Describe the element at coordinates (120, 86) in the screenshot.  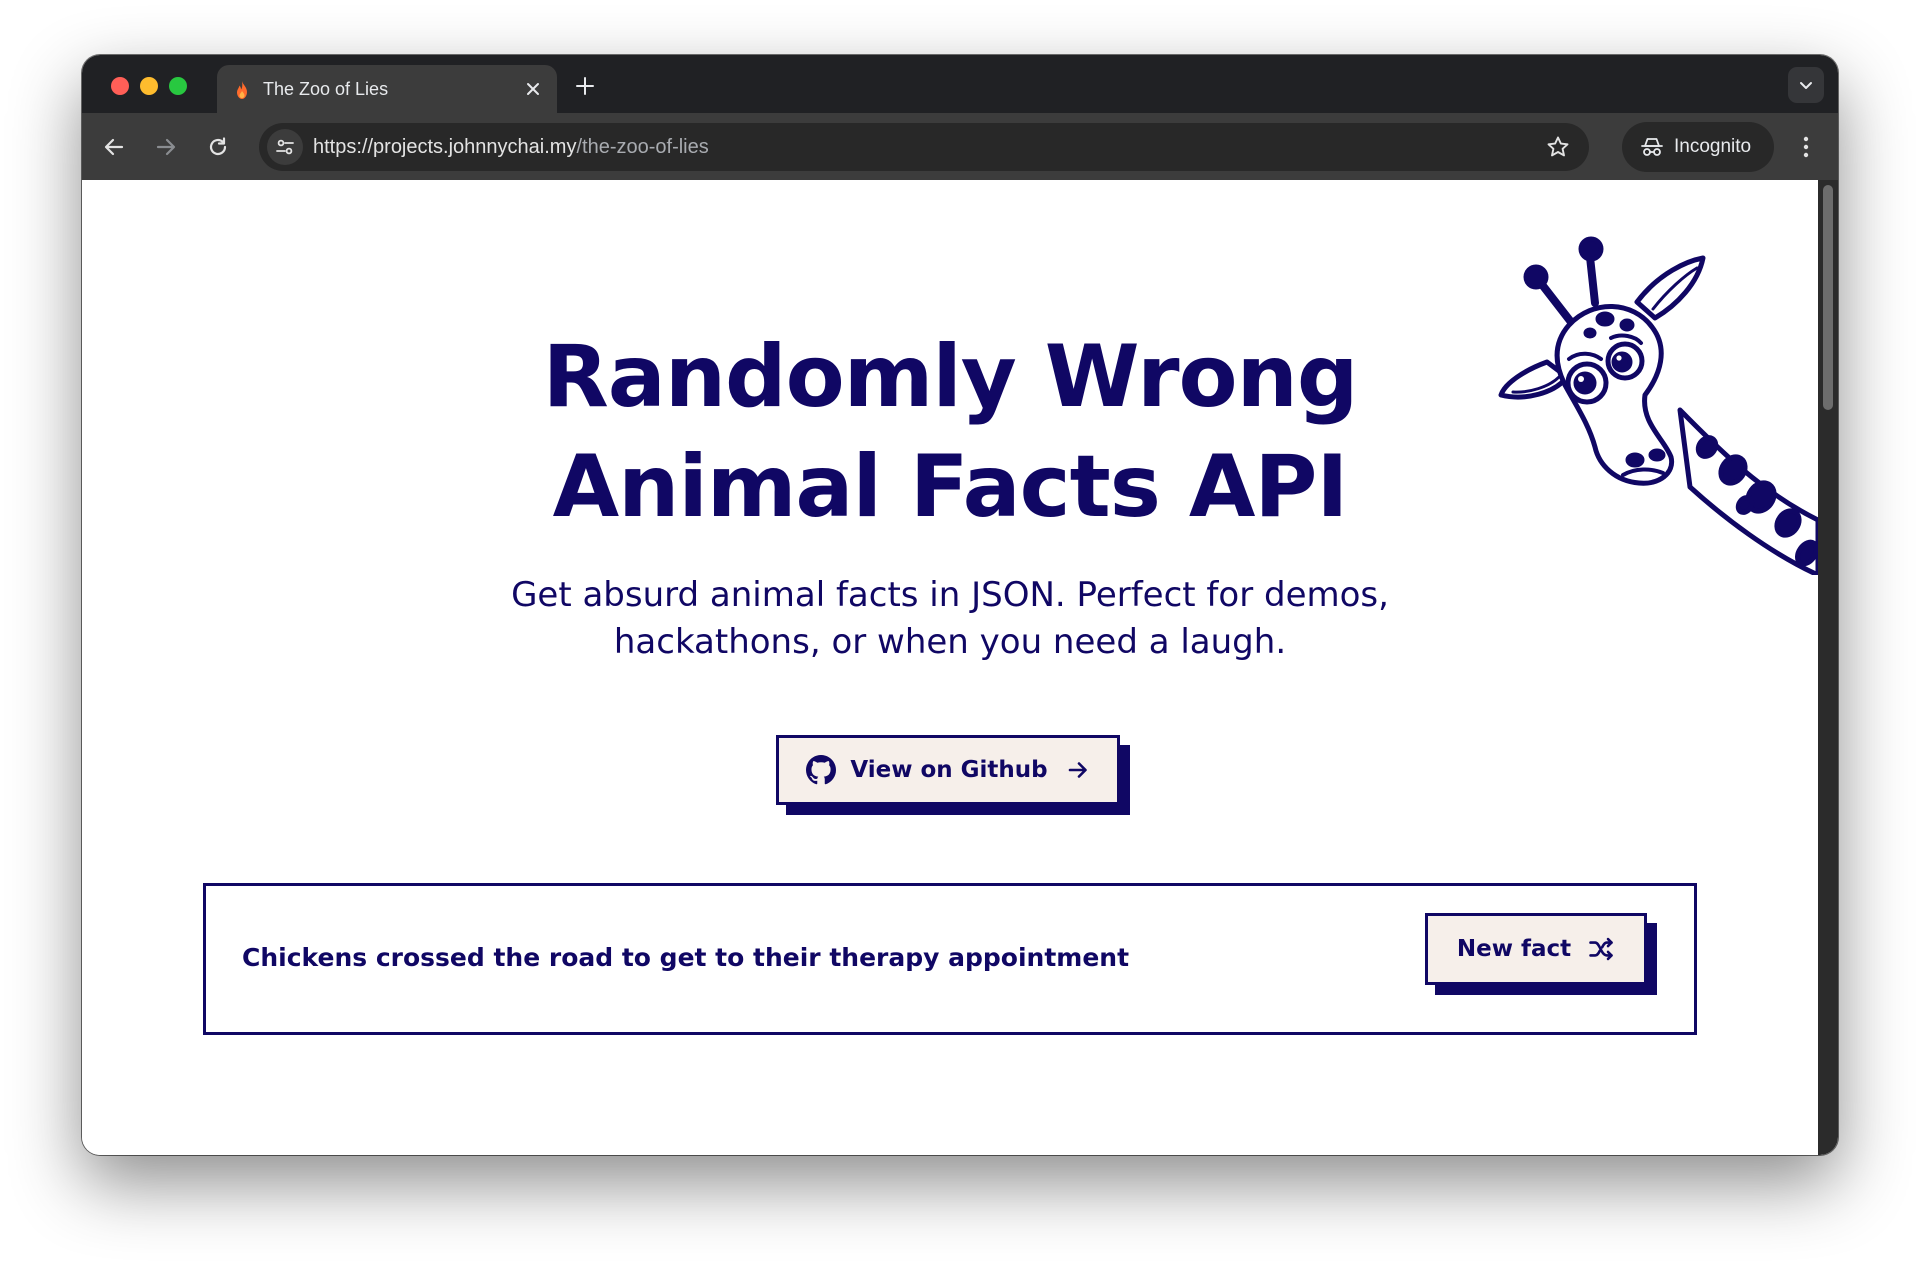
I see `close-window-button` at that location.